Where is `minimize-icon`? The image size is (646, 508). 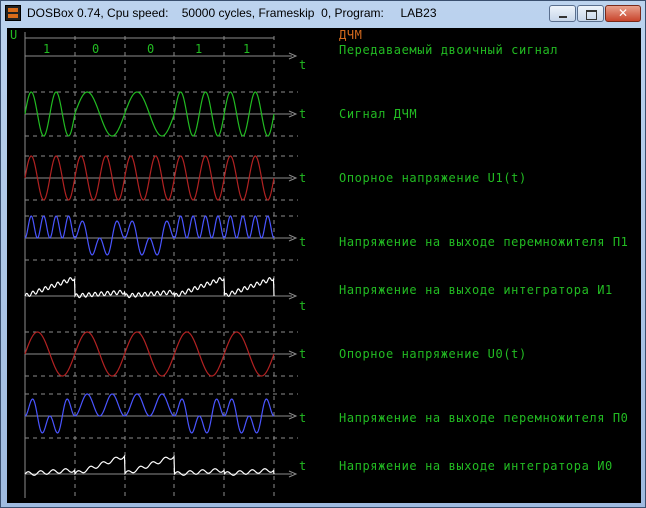 minimize-icon is located at coordinates (562, 13).